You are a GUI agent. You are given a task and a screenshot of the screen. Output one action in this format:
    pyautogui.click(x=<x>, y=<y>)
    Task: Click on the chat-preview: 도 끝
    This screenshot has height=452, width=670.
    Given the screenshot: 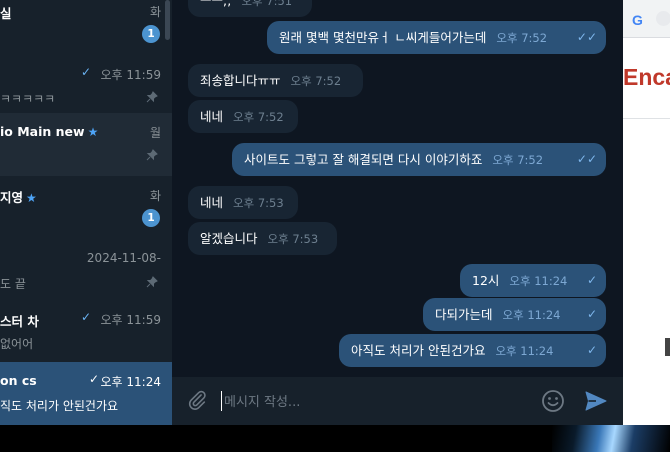 What is the action you would take?
    pyautogui.click(x=13, y=284)
    